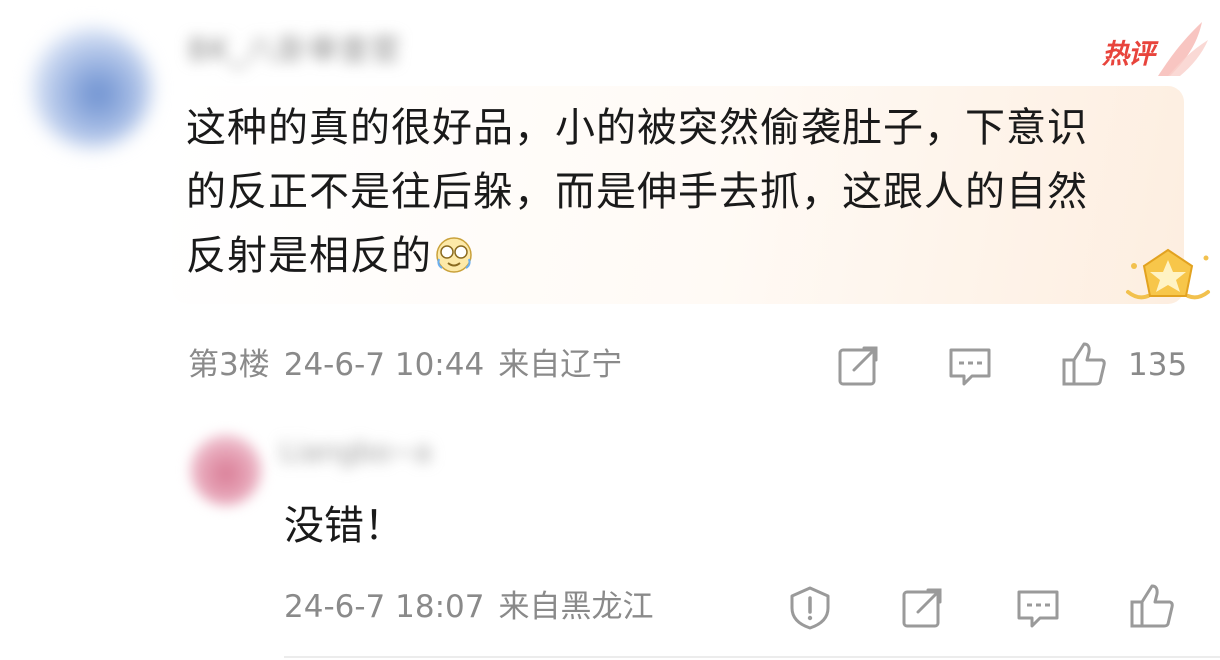 This screenshot has width=1220, height=660. Describe the element at coordinates (356, 452) in the screenshot. I see `reply-username: Liangbo~a` at that location.